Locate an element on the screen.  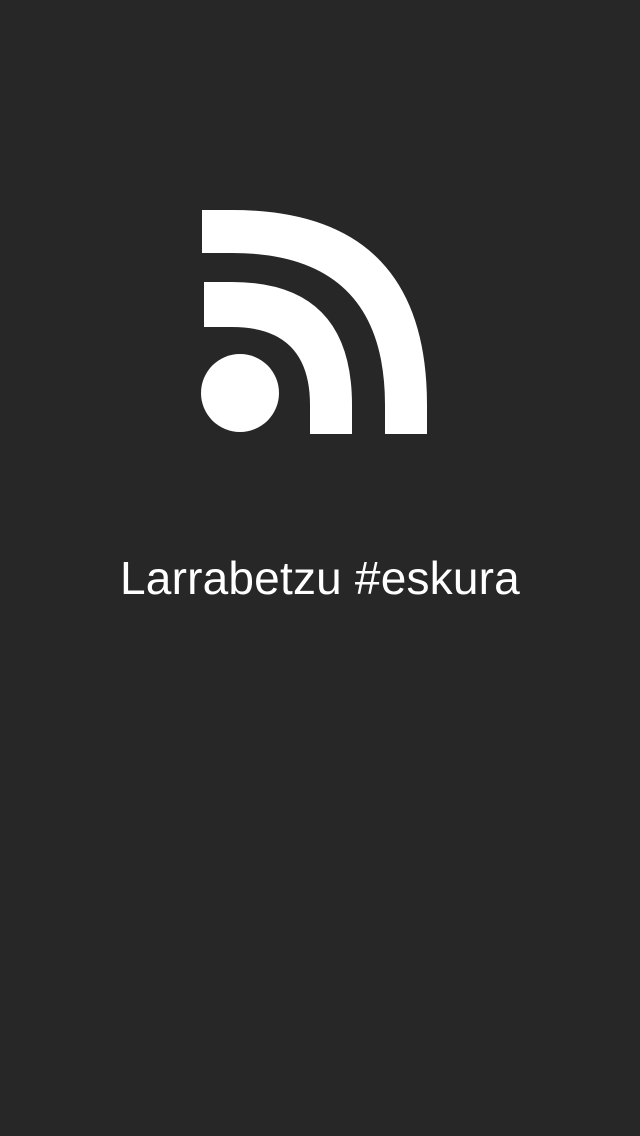
rss-feed-icon is located at coordinates (315, 322).